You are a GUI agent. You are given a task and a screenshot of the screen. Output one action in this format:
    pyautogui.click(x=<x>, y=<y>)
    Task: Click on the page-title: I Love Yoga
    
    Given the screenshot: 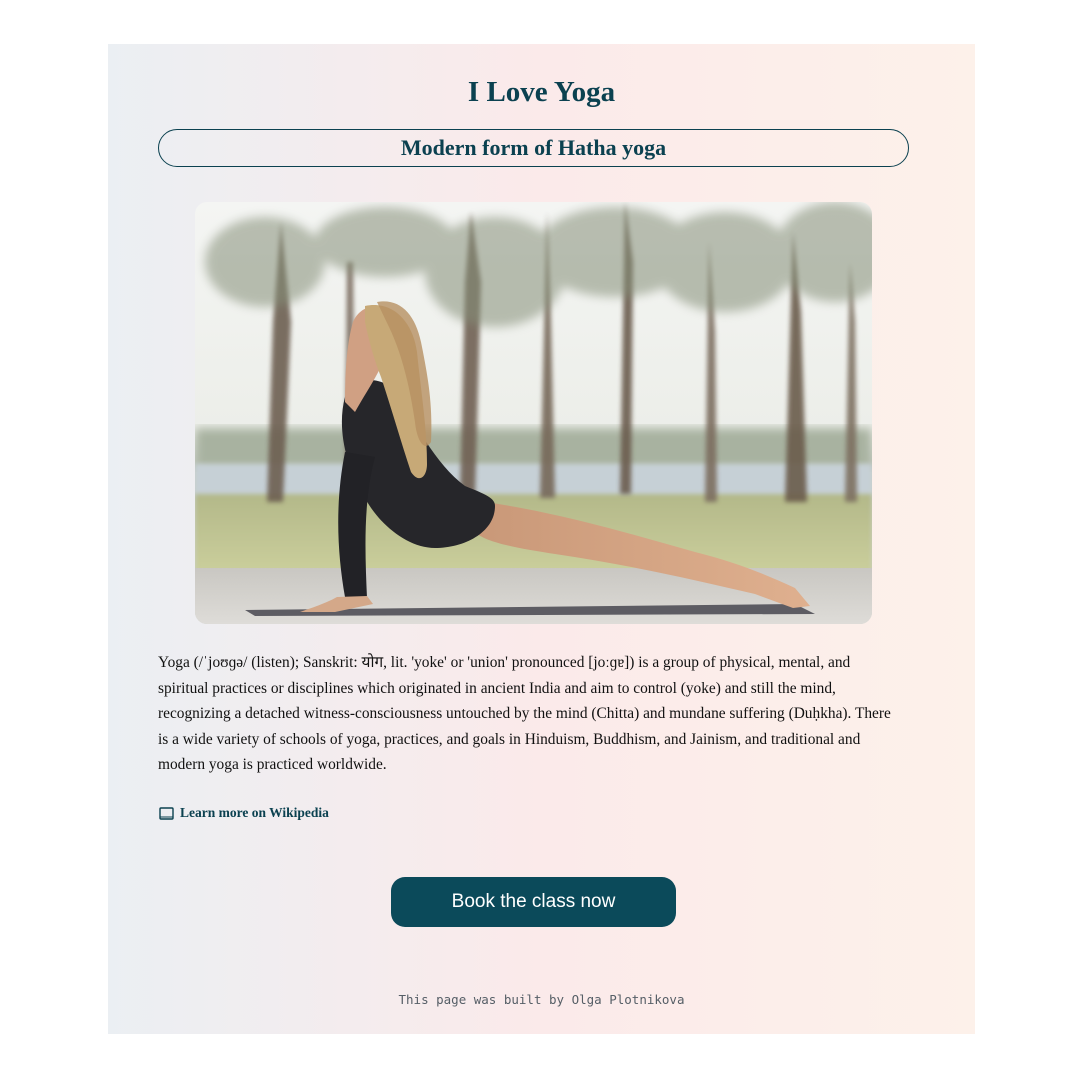 What is the action you would take?
    pyautogui.click(x=541, y=92)
    